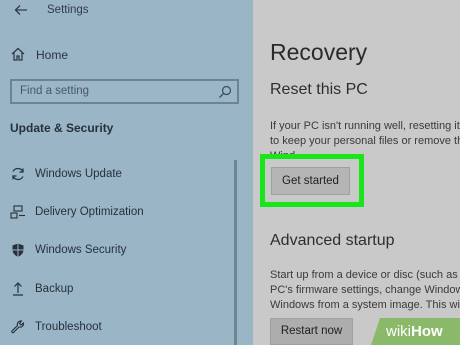 Image resolution: width=460 pixels, height=345 pixels. I want to click on sidebar-item-label: Backup, so click(54, 289).